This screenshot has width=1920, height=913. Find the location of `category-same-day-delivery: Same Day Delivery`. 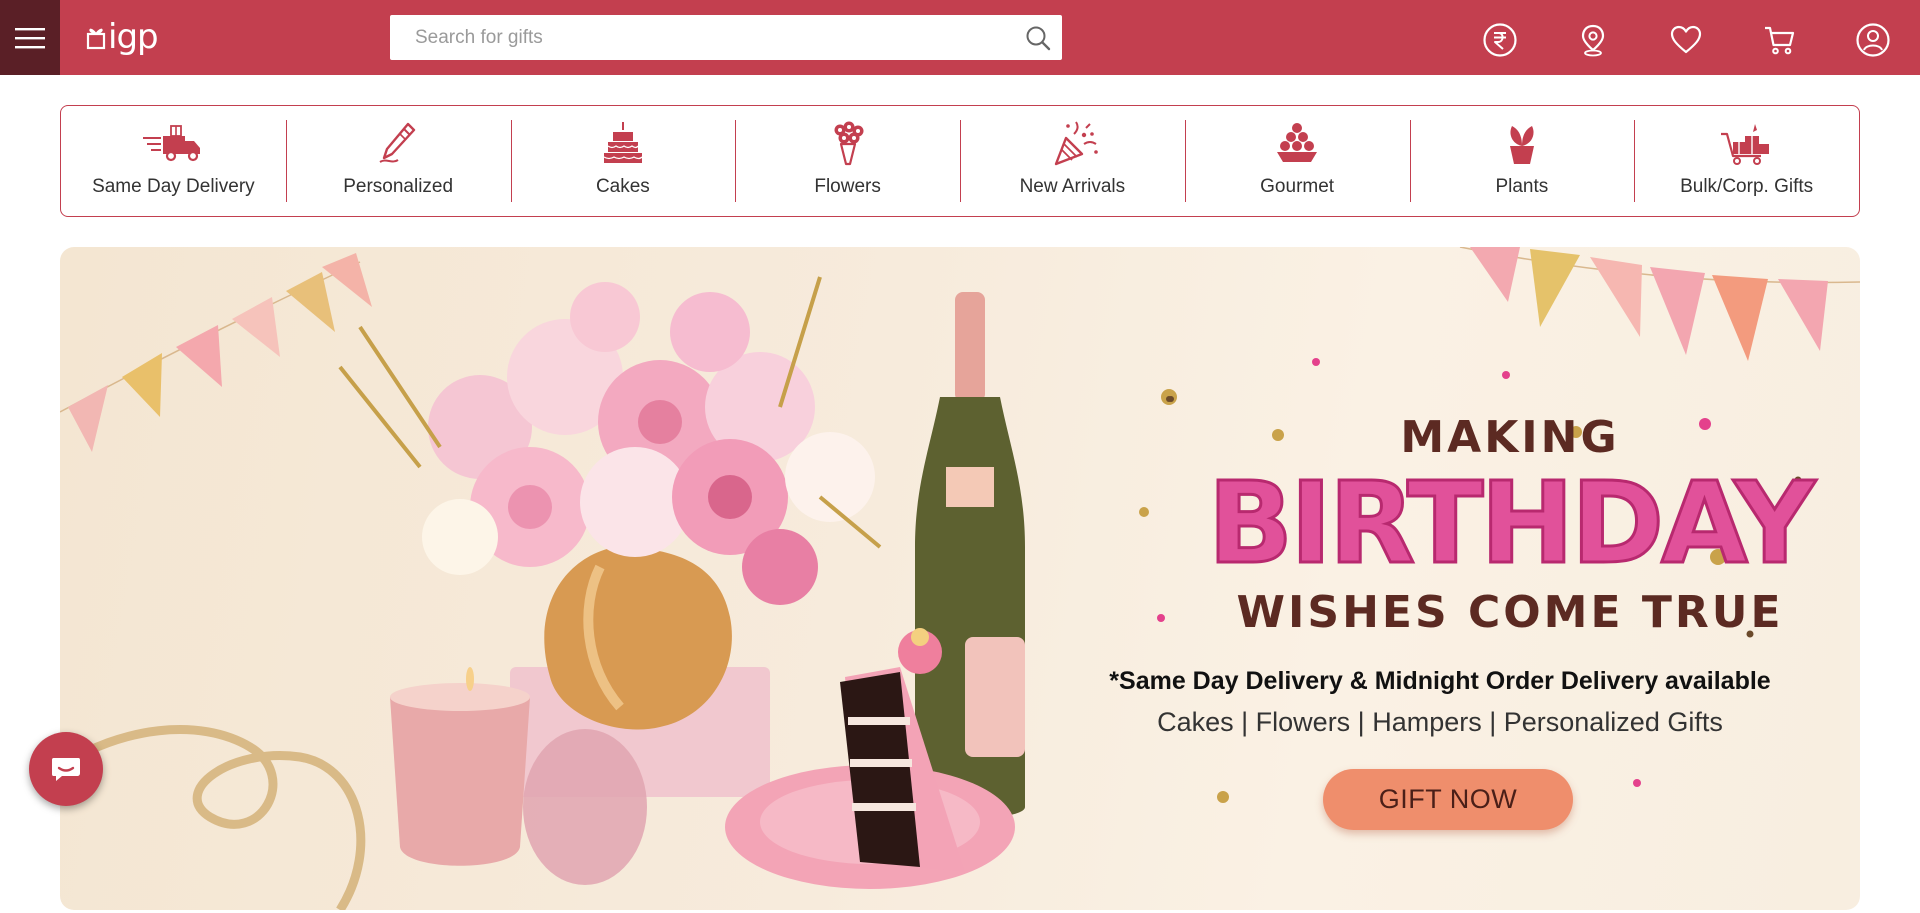

category-same-day-delivery: Same Day Delivery is located at coordinates (173, 161).